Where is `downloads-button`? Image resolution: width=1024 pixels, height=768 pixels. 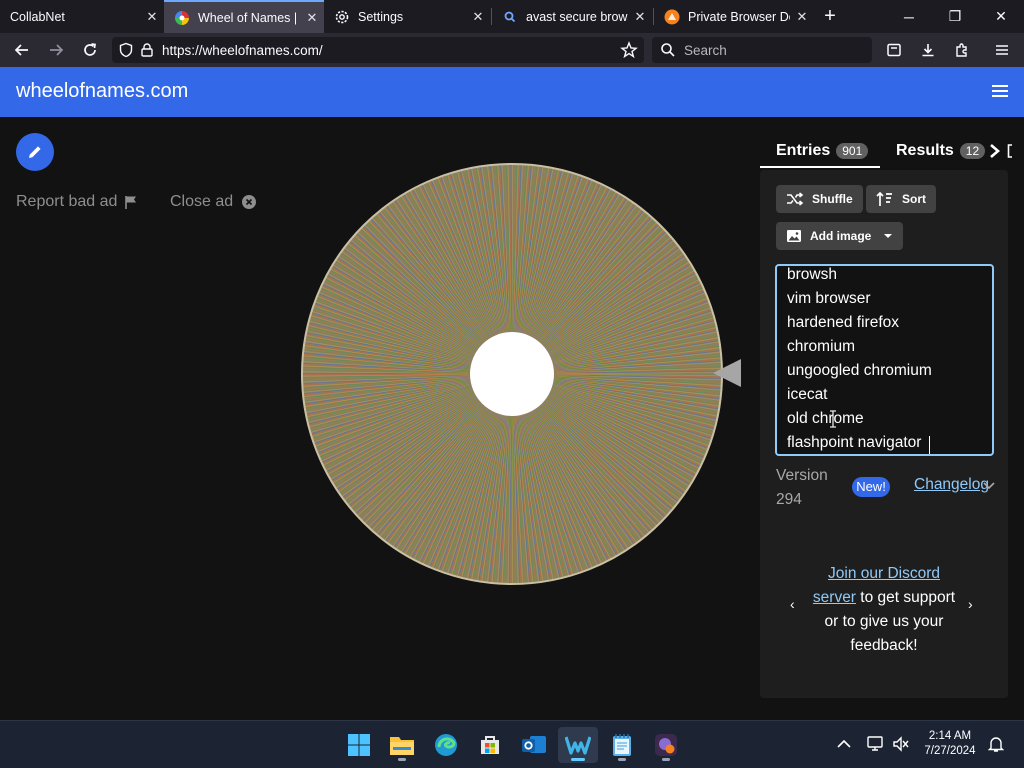 downloads-button is located at coordinates (928, 50).